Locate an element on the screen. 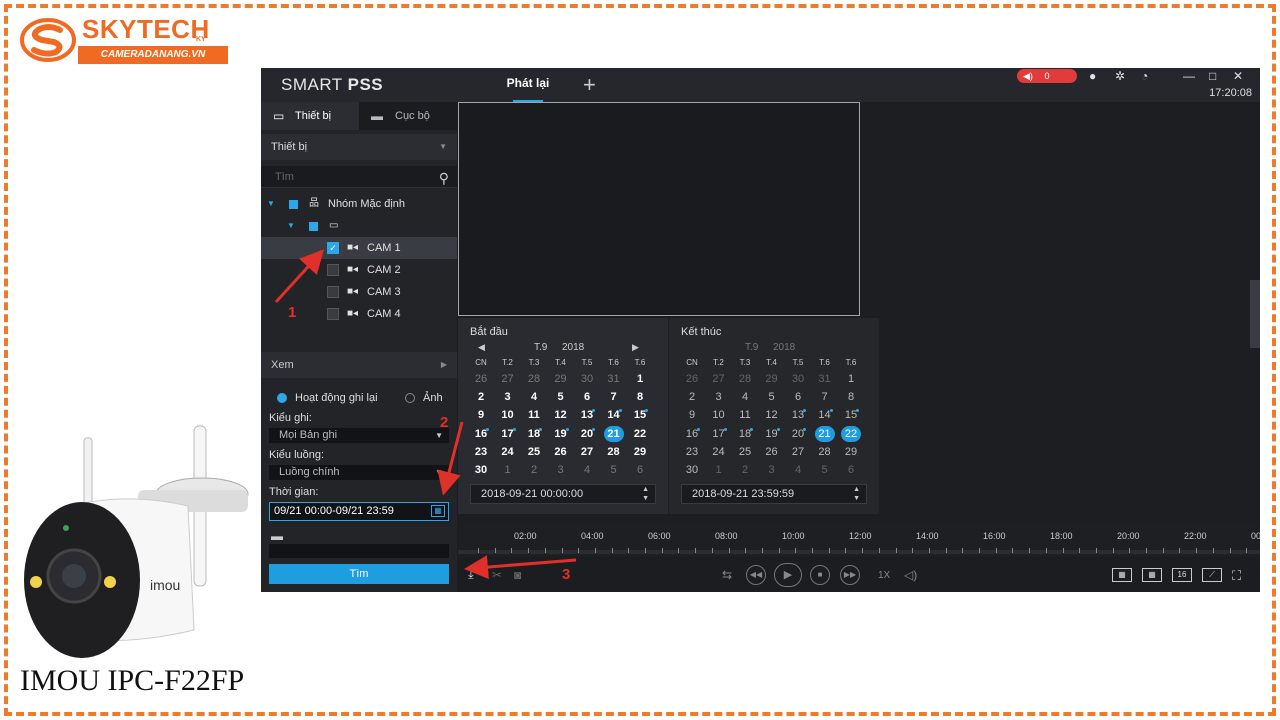 Image resolution: width=1280 pixels, height=720 pixels. radio-image is located at coordinates (410, 398).